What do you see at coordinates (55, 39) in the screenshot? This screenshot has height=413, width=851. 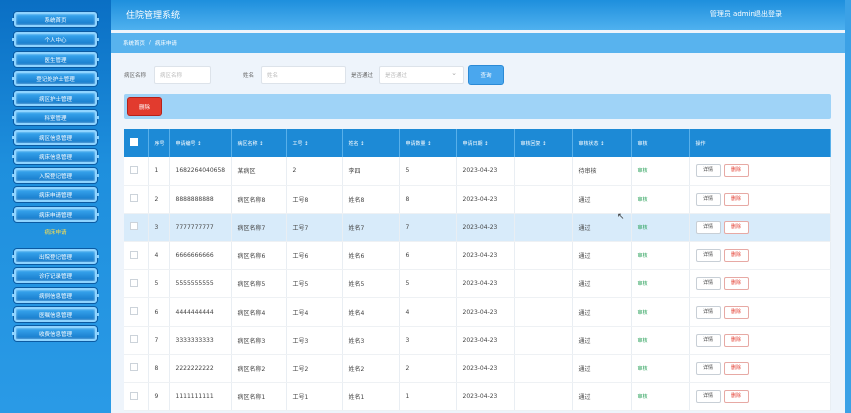 I see `sidebar-item-profile: 个人中心` at bounding box center [55, 39].